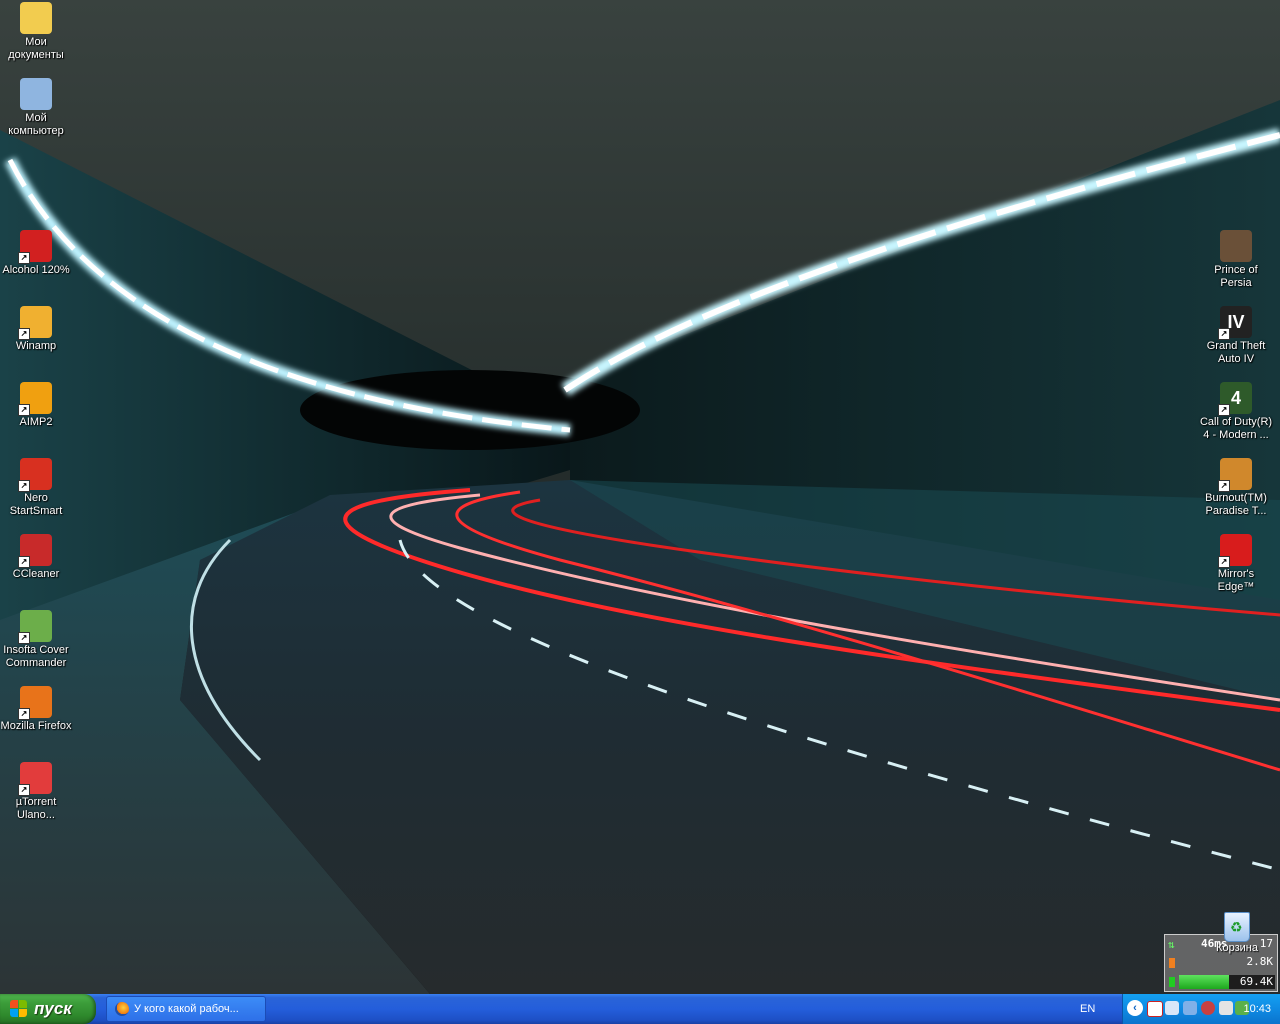 The height and width of the screenshot is (1024, 1280). Describe the element at coordinates (1236, 246) in the screenshot. I see `prince-of-persia-icon` at that location.